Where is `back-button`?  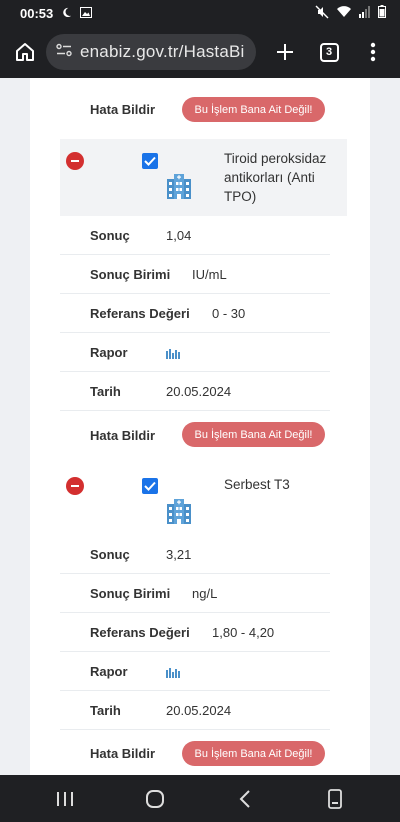 back-button is located at coordinates (245, 799).